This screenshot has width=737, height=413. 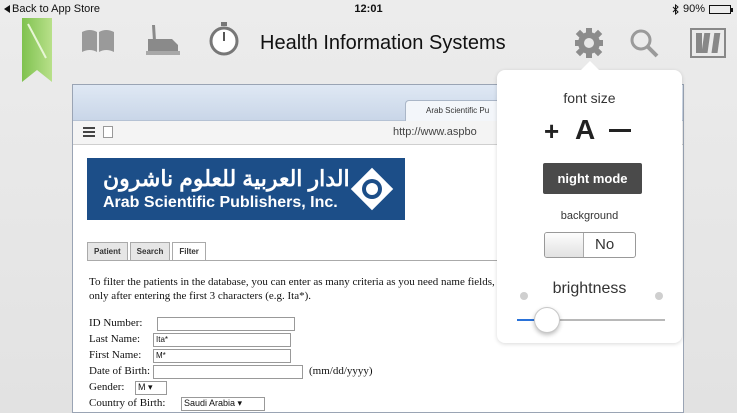 I want to click on battery-percent: 90%, so click(x=693, y=9).